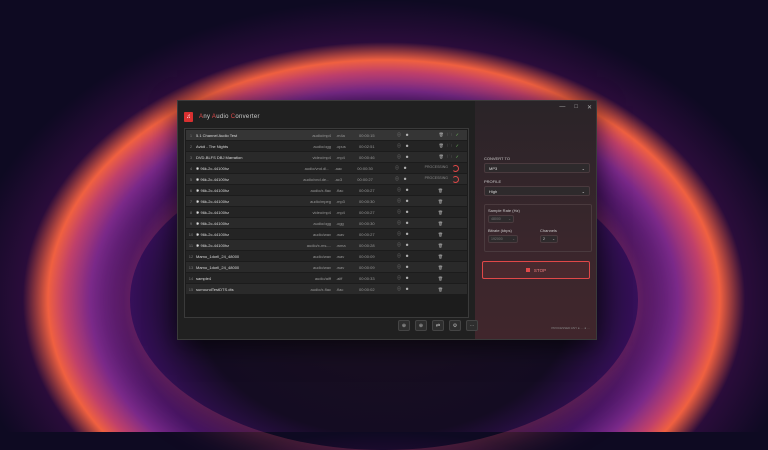 This screenshot has width=768, height=450. Describe the element at coordinates (340, 201) in the screenshot. I see `file-ext: .mp3` at that location.